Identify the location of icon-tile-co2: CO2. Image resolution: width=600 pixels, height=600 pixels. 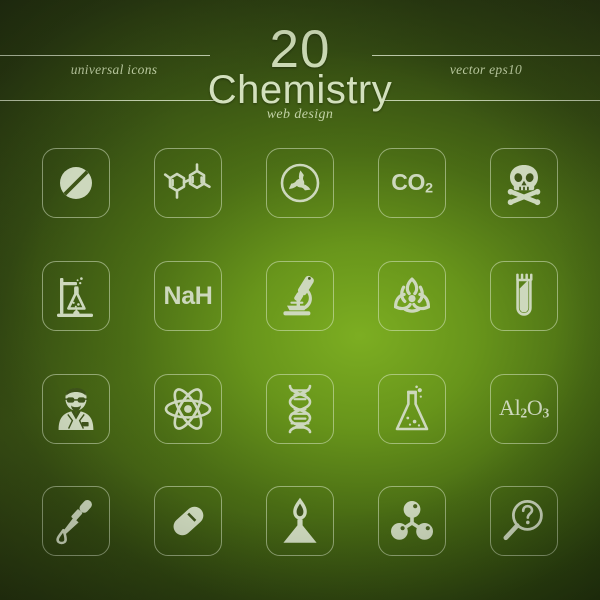
(412, 183).